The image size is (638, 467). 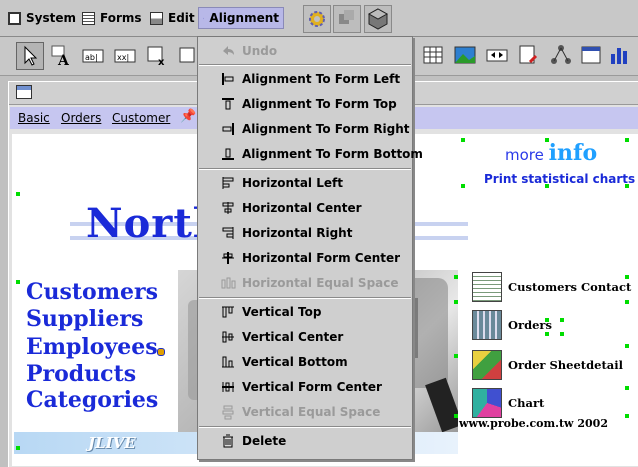 What do you see at coordinates (305, 208) in the screenshot?
I see `menu-item-horizontal-center: Horizontal Center` at bounding box center [305, 208].